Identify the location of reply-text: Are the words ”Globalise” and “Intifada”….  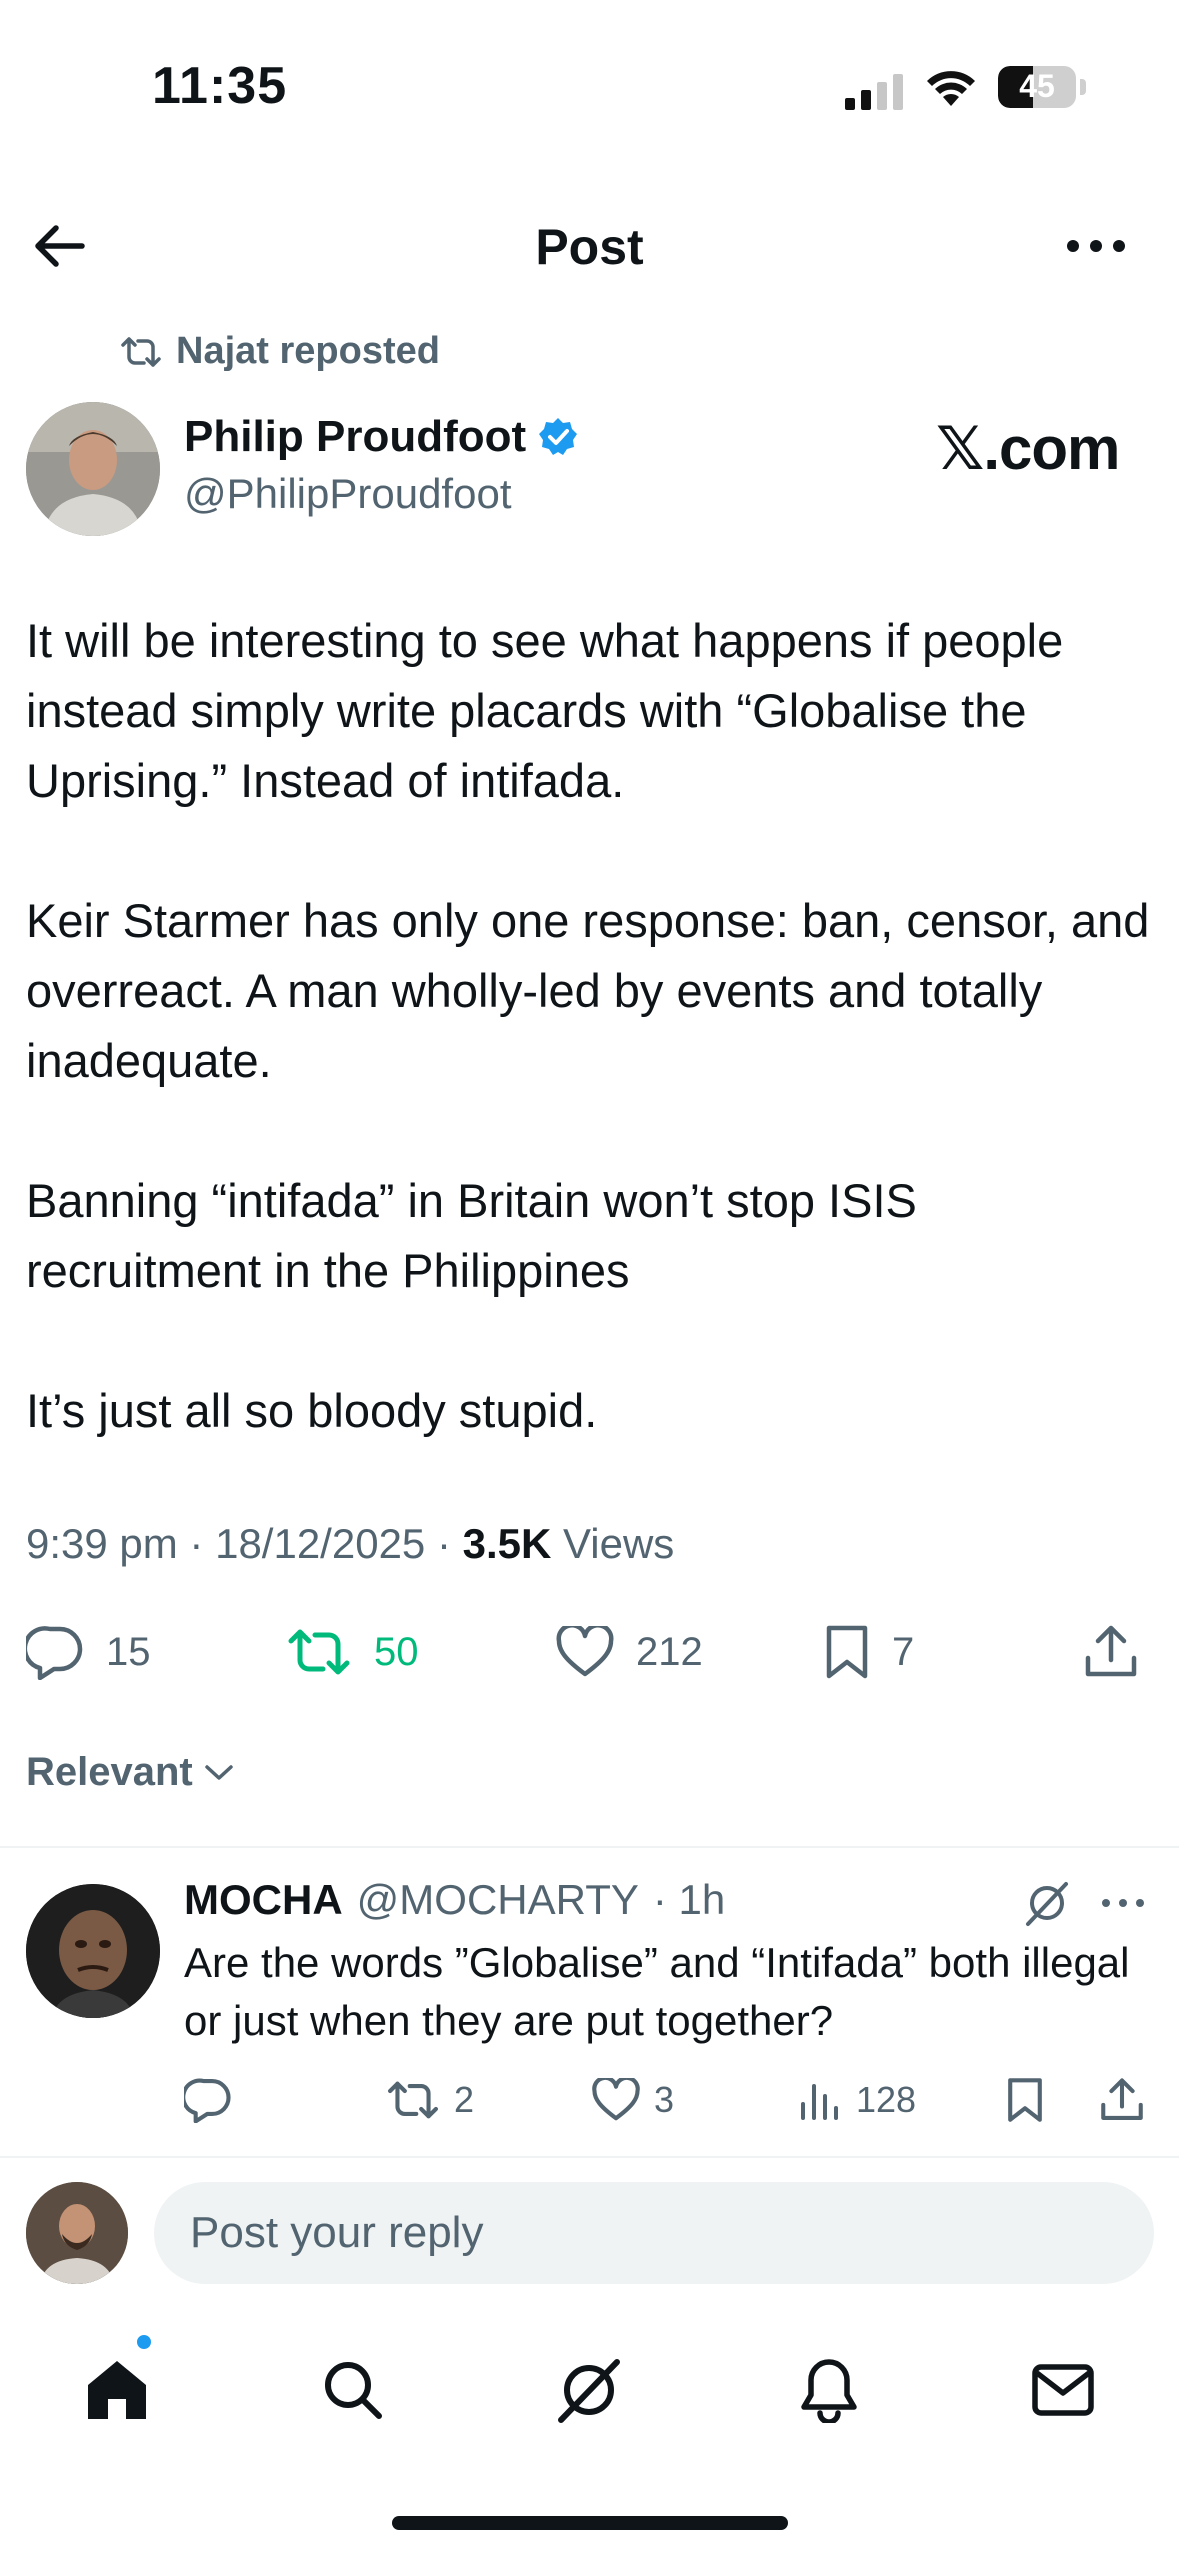
(657, 1991).